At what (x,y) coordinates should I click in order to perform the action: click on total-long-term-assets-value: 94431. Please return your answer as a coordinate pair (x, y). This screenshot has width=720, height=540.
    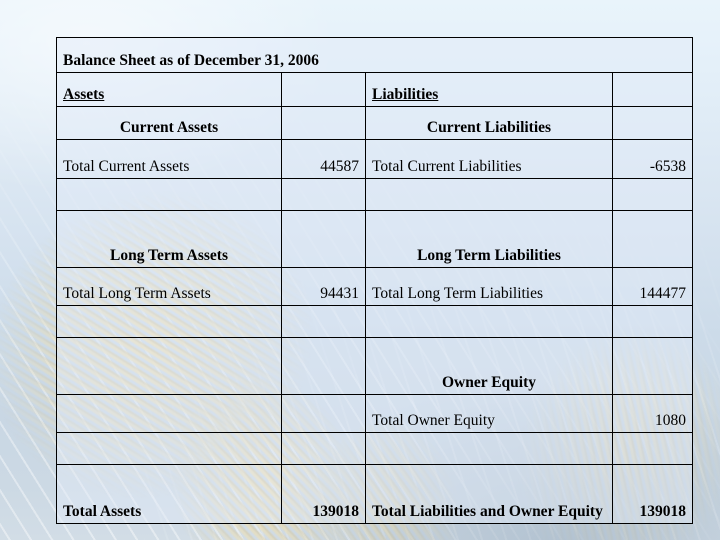
    Looking at the image, I should click on (323, 286).